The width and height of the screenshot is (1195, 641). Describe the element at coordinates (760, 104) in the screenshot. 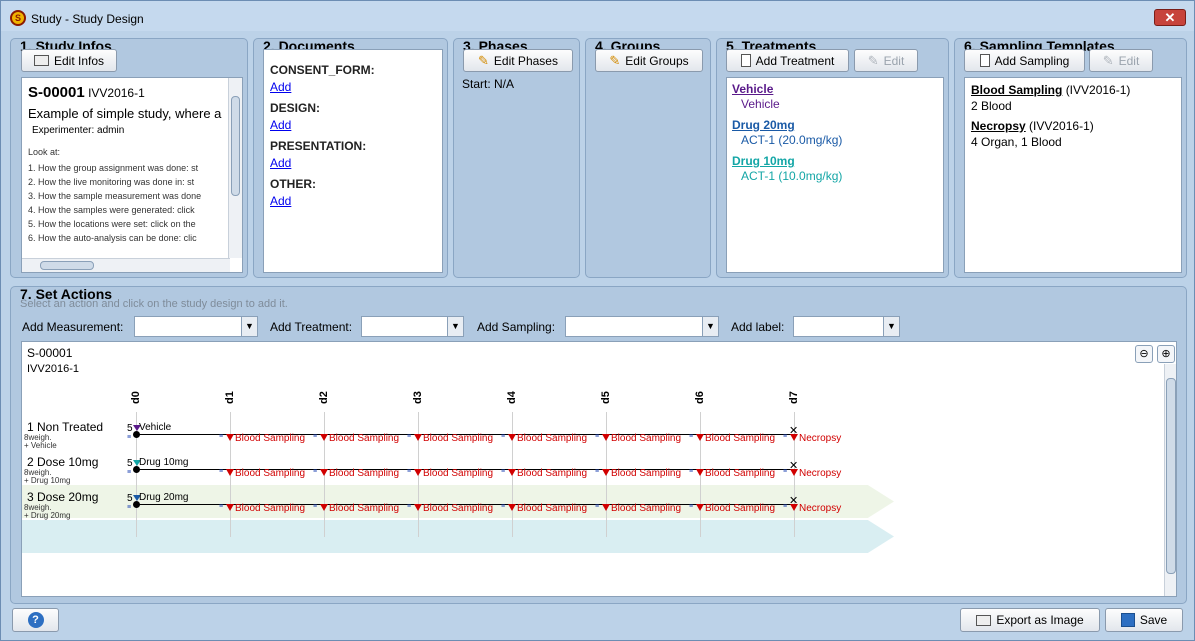

I see `treatment-vehicle-detail: Vehicle` at that location.